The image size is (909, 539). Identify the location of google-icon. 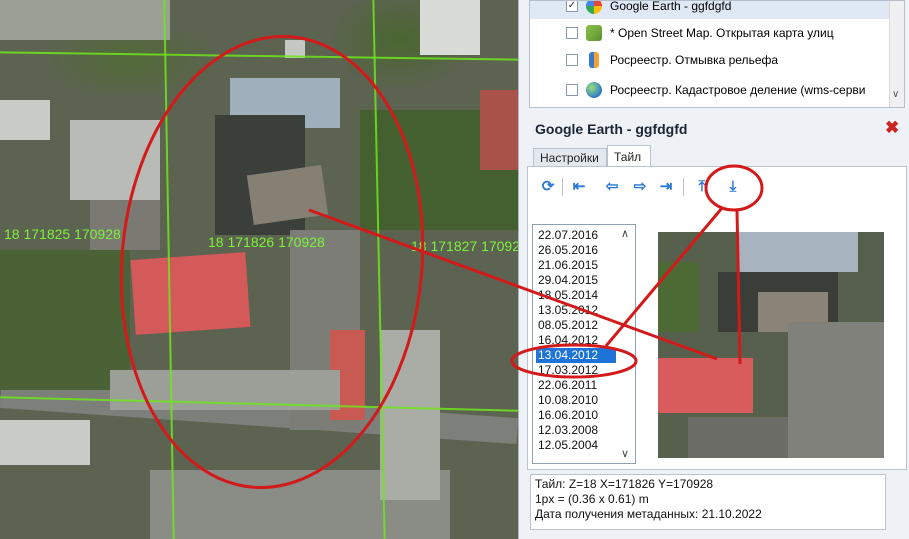
(594, 7).